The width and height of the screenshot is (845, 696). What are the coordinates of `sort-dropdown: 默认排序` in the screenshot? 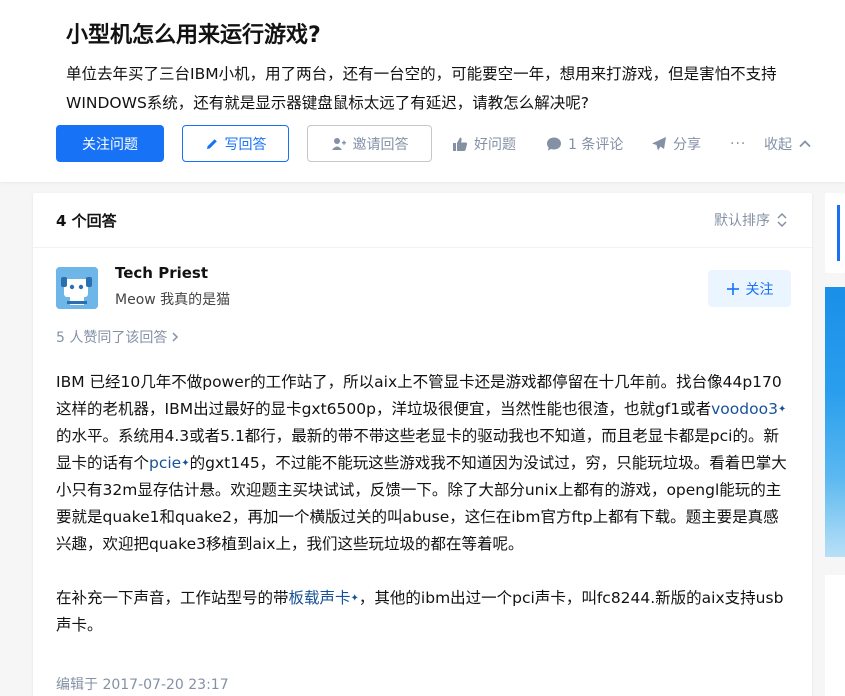 It's located at (751, 220).